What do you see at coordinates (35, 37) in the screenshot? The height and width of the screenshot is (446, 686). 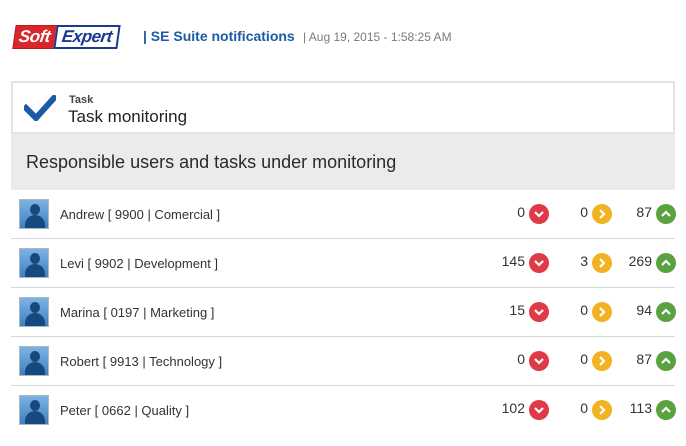 I see `logo-soft-text: Soft` at bounding box center [35, 37].